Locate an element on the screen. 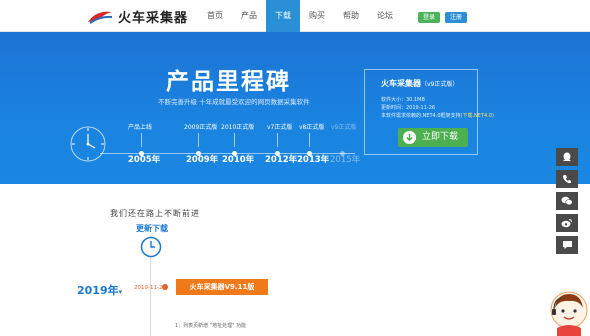 The height and width of the screenshot is (336, 590). slogan-text: 我们还在路上不断前进 is located at coordinates (155, 213).